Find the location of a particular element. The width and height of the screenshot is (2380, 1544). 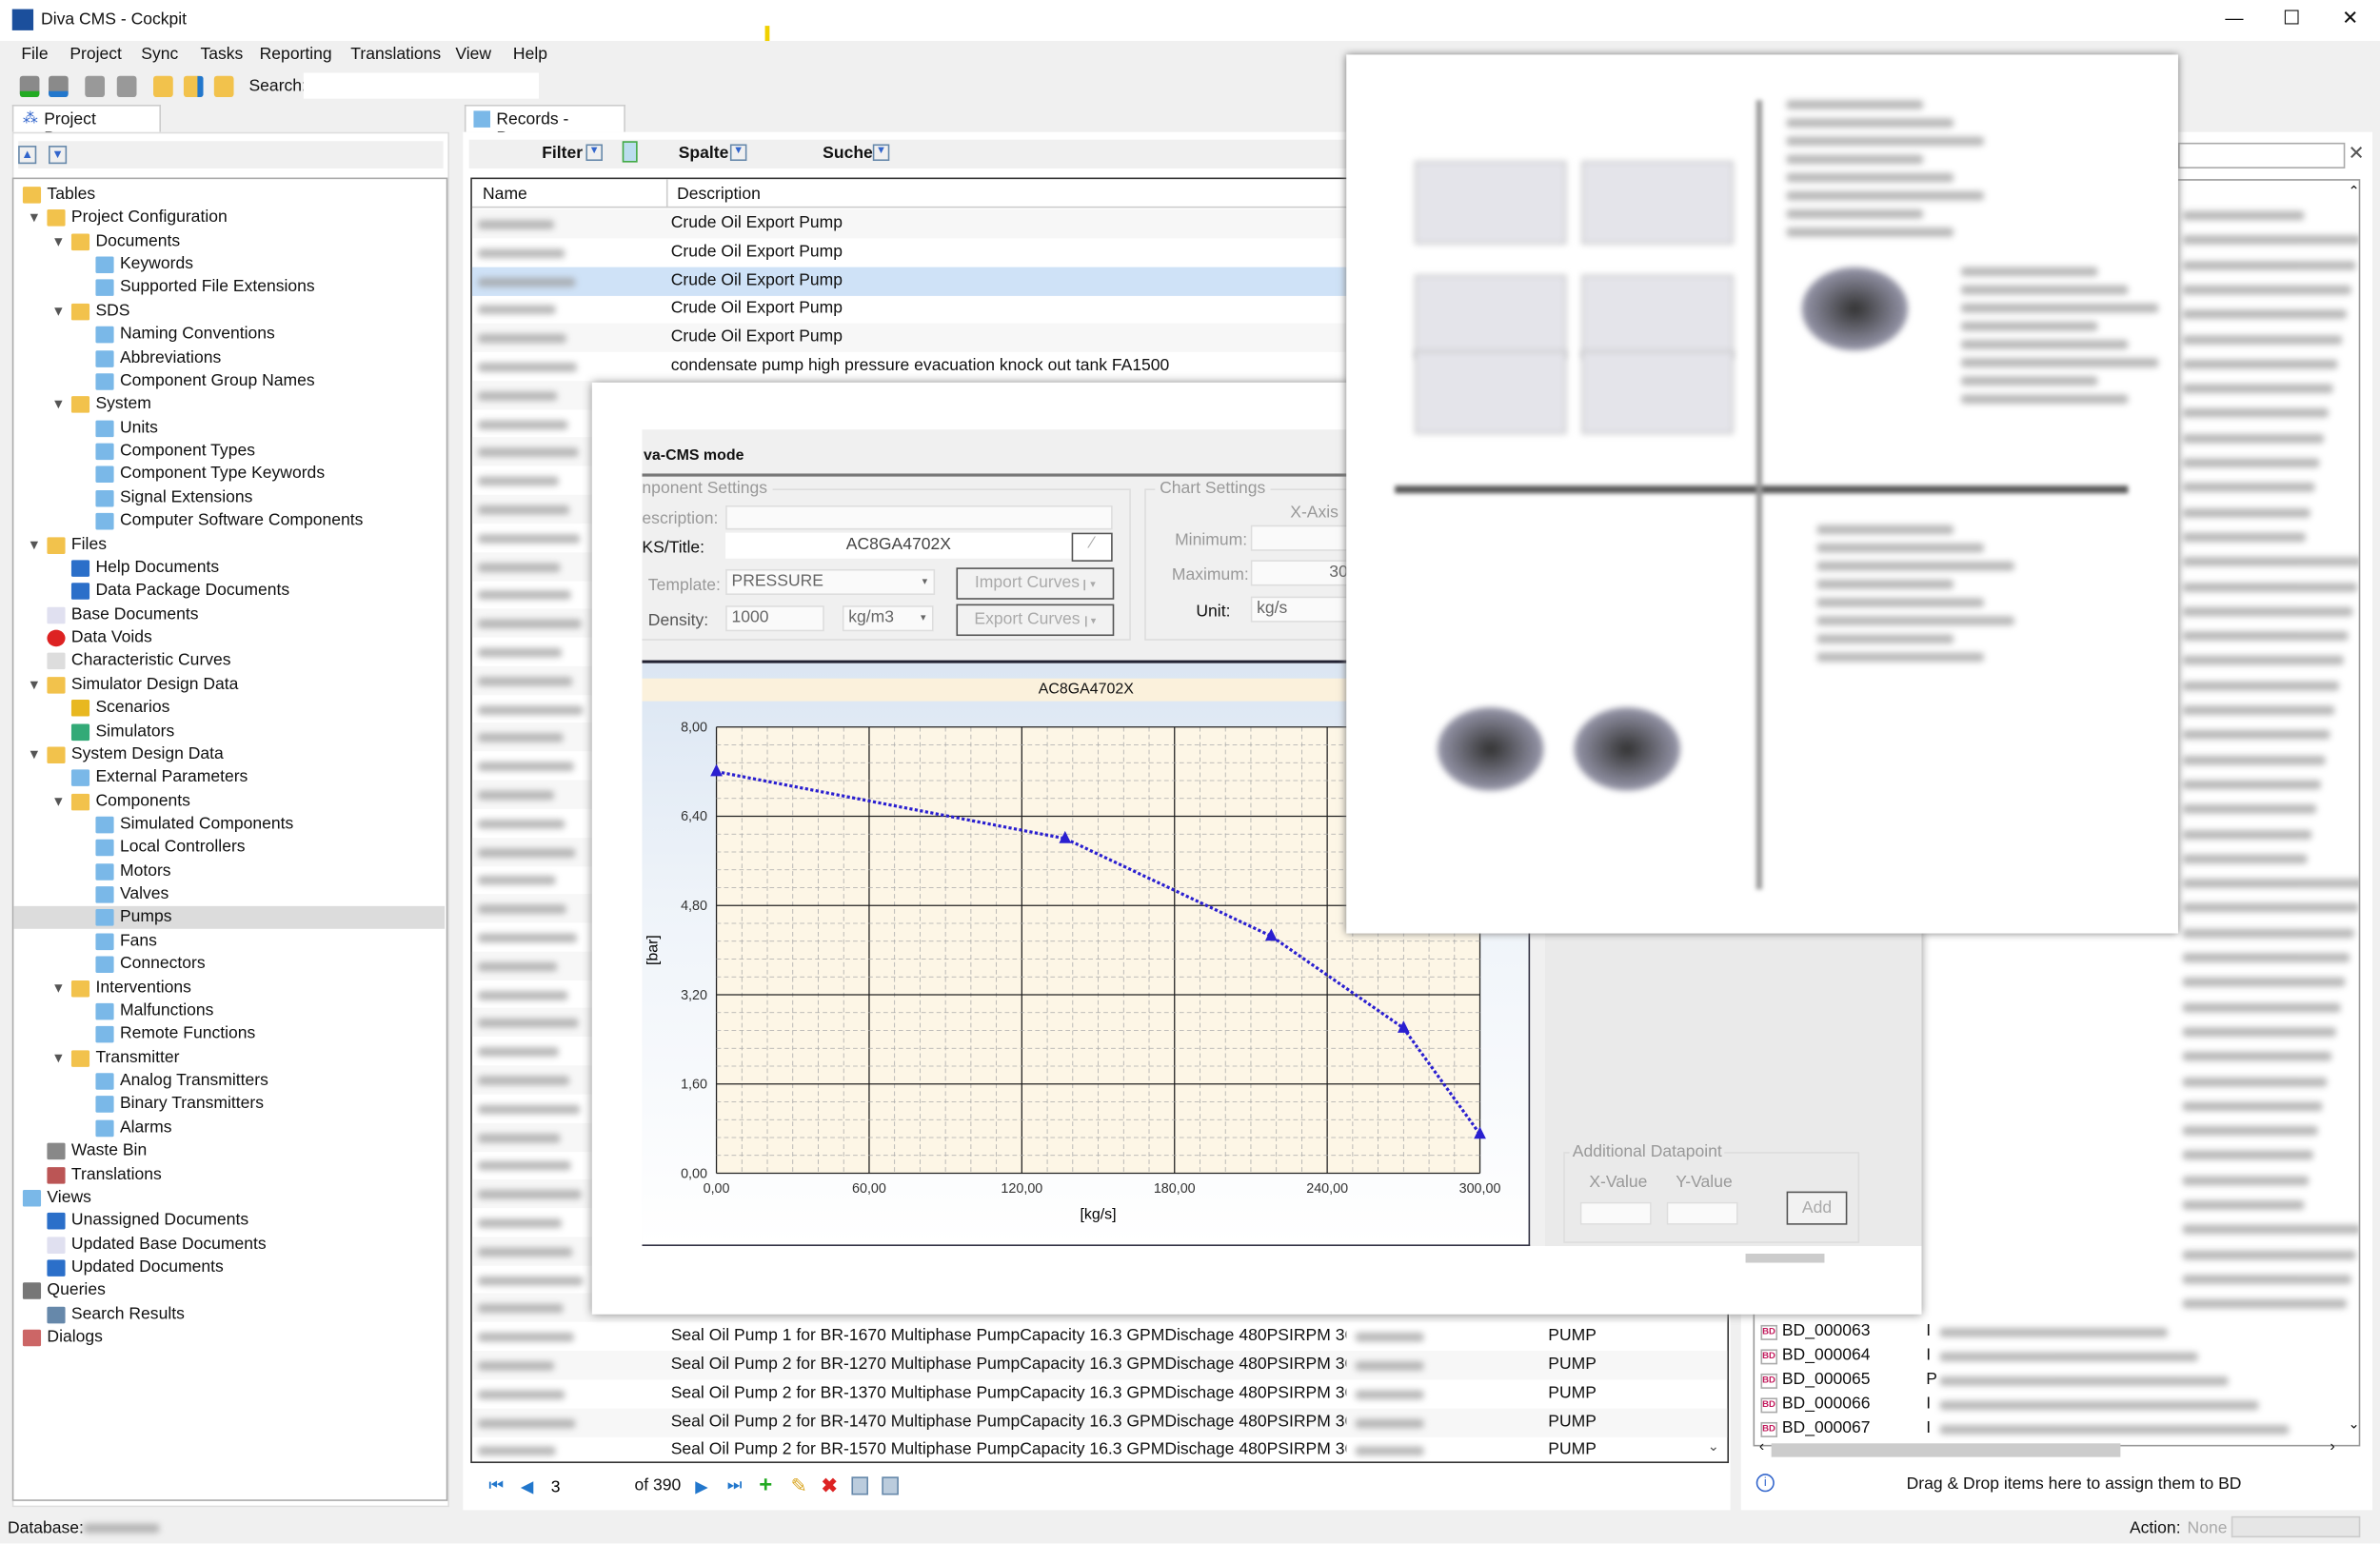

menu-file: File is located at coordinates (34, 55).